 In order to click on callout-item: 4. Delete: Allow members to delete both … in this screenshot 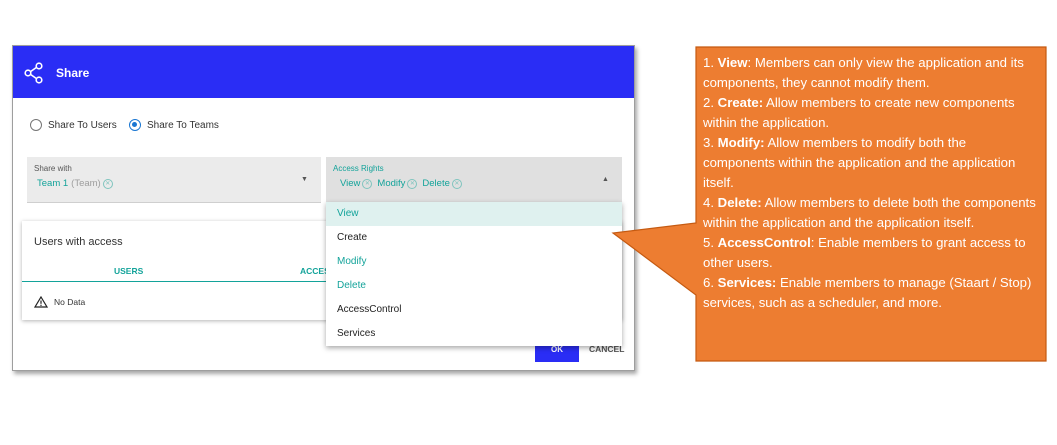, I will do `click(869, 212)`.